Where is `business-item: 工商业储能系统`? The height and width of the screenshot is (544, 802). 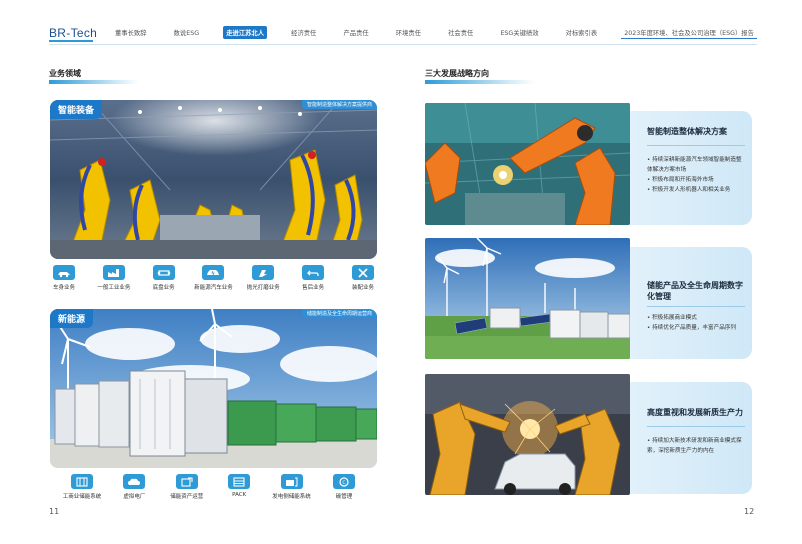 business-item: 工商业储能系统 is located at coordinates (82, 487).